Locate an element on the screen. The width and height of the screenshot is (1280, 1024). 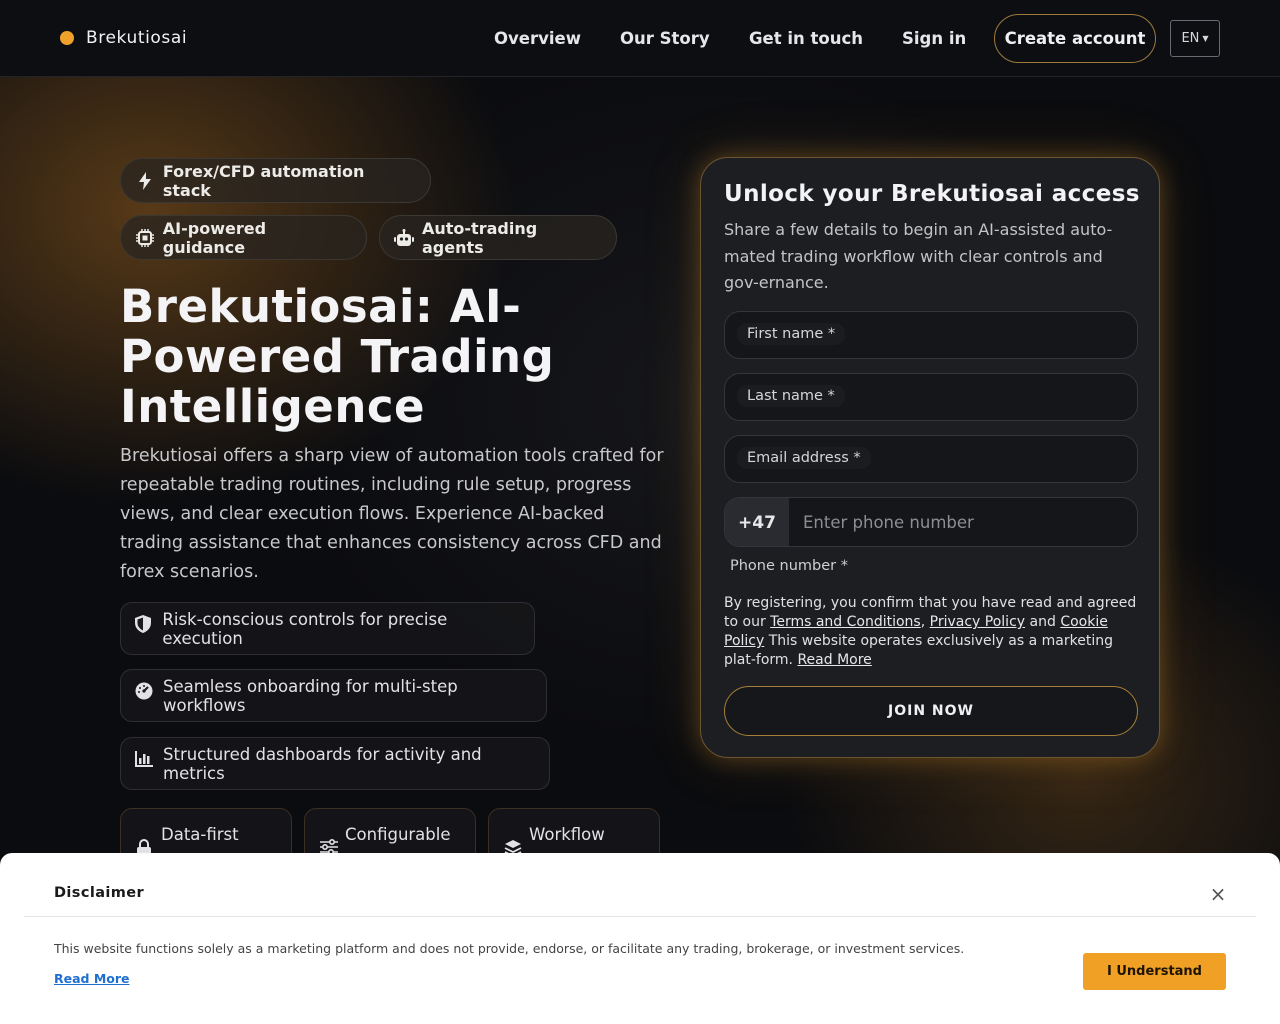
robot-icon is located at coordinates (404, 237).